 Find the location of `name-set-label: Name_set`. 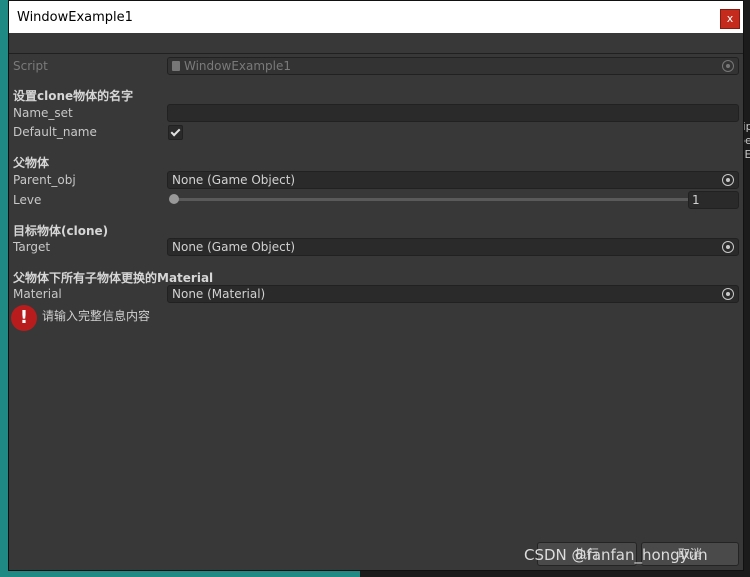

name-set-label: Name_set is located at coordinates (43, 113).